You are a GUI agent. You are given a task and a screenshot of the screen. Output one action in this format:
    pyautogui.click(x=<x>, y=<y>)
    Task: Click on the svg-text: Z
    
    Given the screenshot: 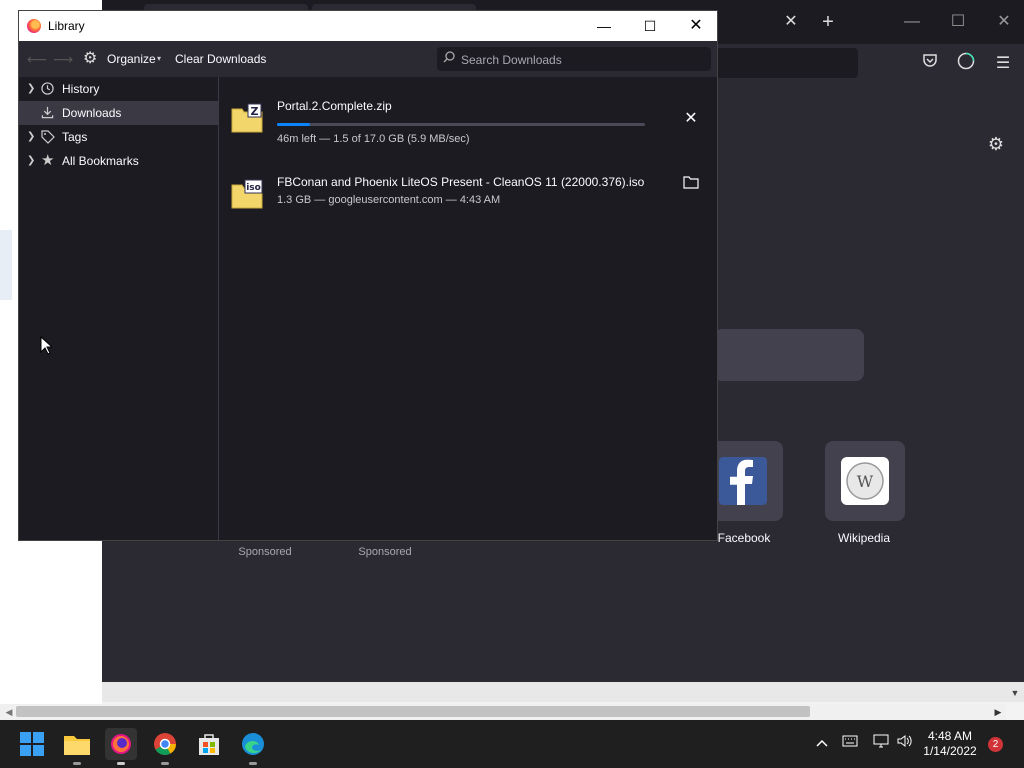 What is the action you would take?
    pyautogui.click(x=255, y=111)
    